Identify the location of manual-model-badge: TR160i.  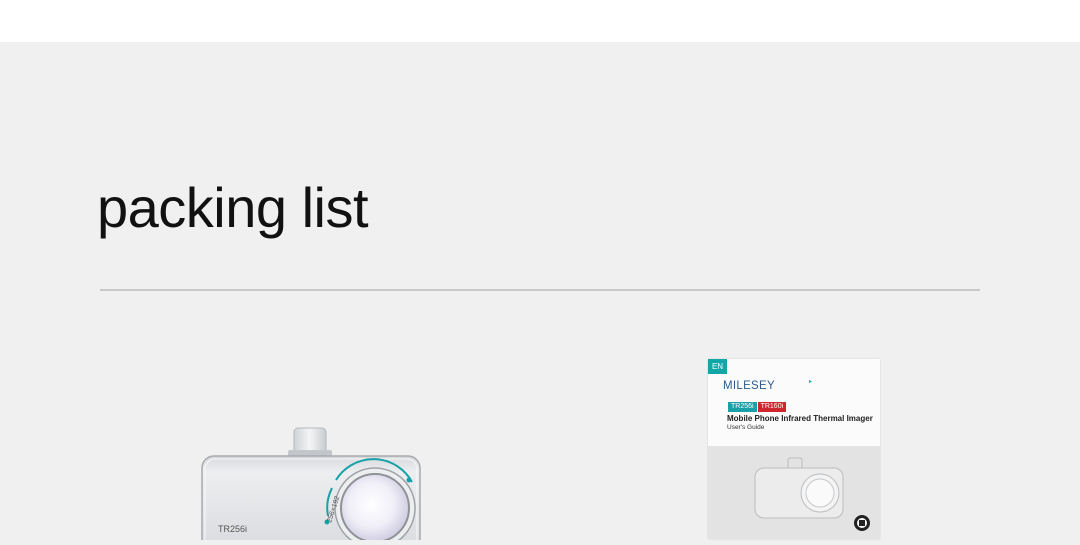
(772, 407).